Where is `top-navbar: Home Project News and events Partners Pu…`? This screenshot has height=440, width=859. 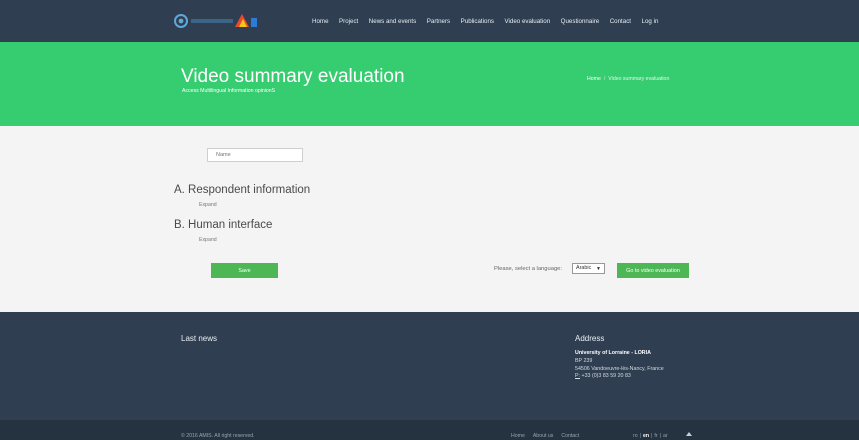 top-navbar: Home Project News and events Partners Pu… is located at coordinates (429, 21).